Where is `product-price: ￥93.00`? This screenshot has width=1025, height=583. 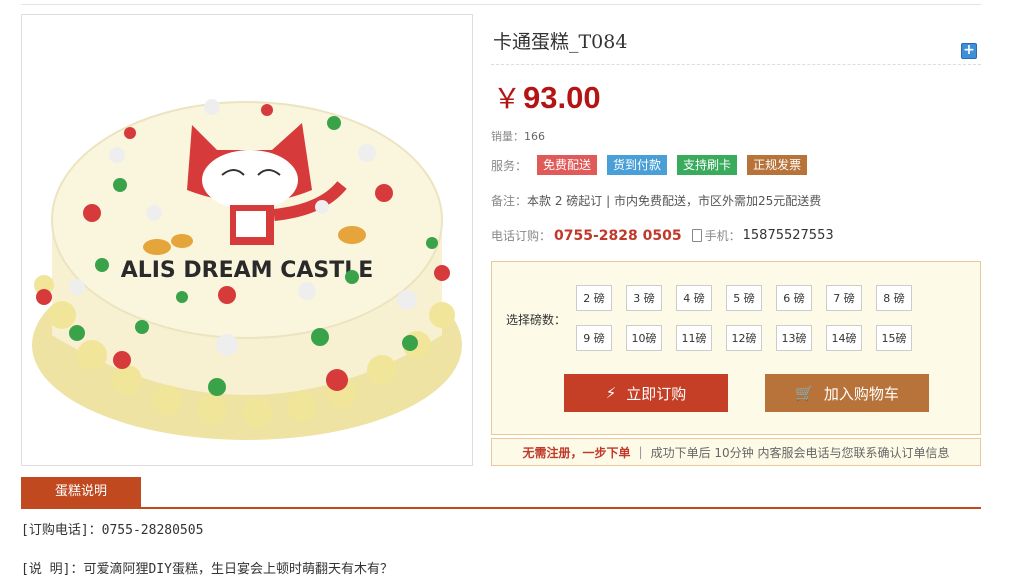 product-price: ￥93.00 is located at coordinates (547, 97).